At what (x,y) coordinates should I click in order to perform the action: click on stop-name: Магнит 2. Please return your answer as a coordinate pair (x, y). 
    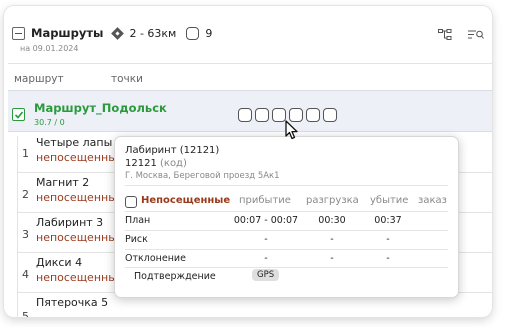
    Looking at the image, I should click on (62, 182).